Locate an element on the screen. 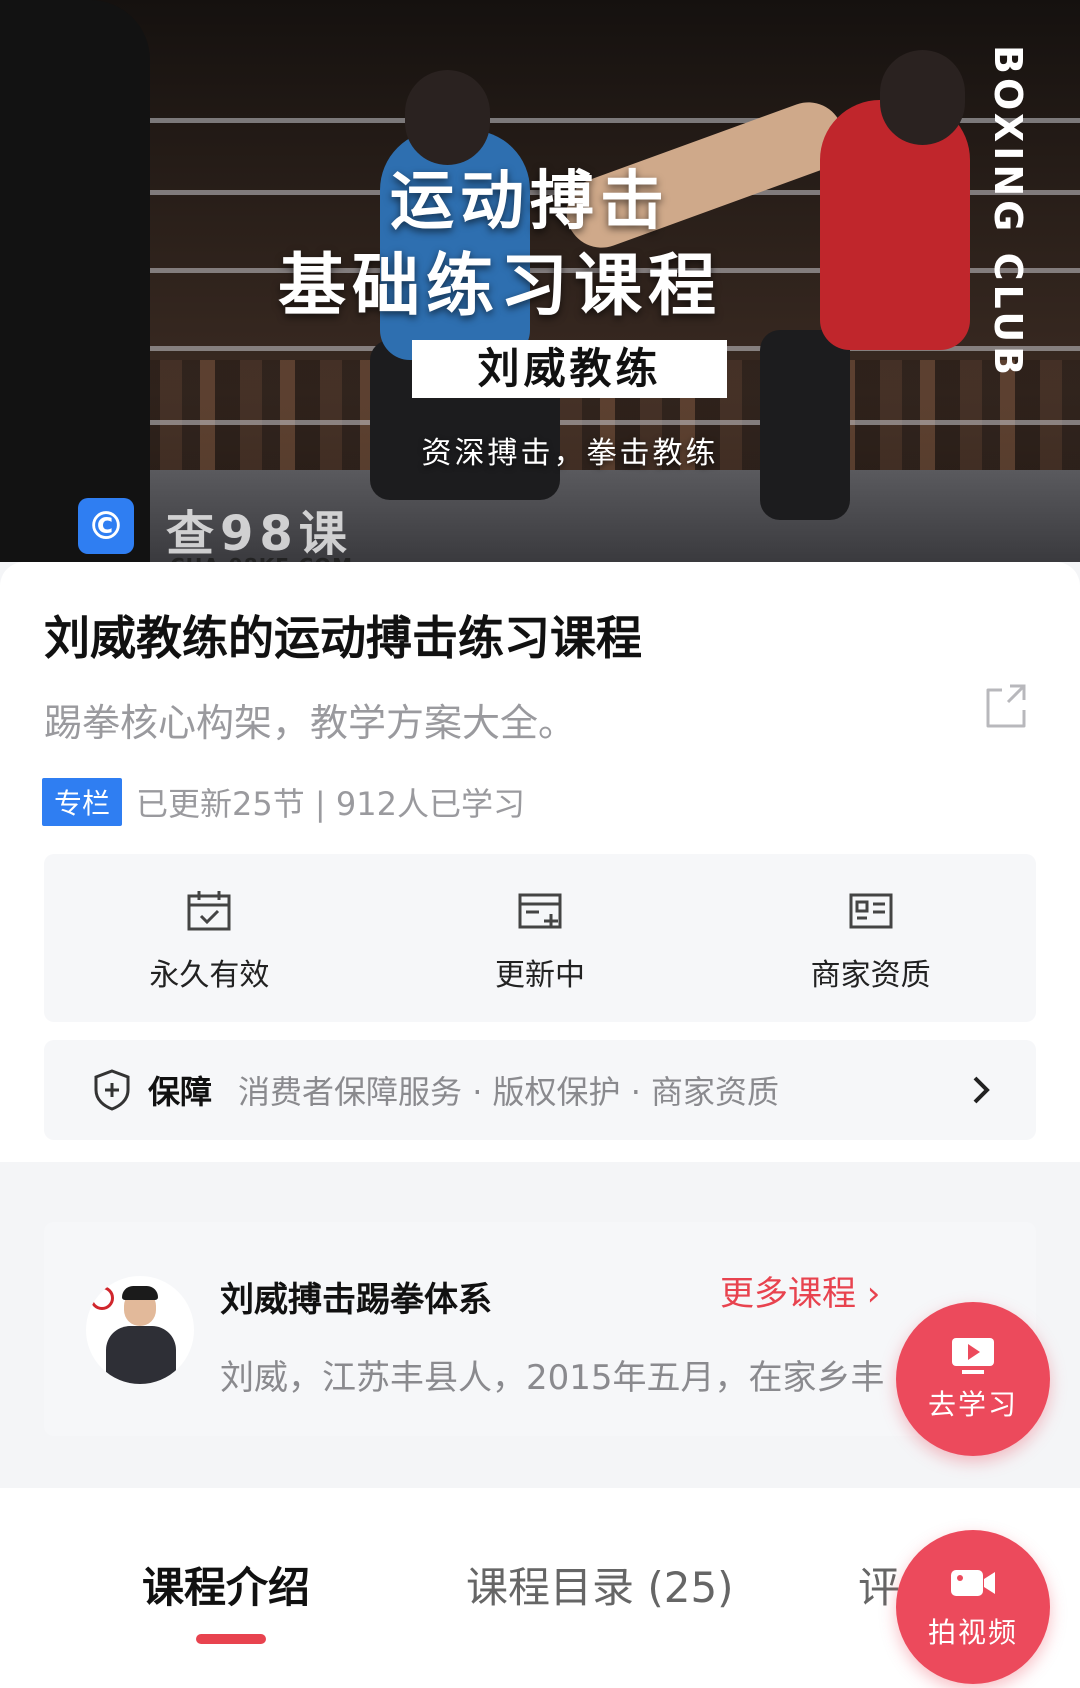  fighter-right-legs is located at coordinates (805, 425).